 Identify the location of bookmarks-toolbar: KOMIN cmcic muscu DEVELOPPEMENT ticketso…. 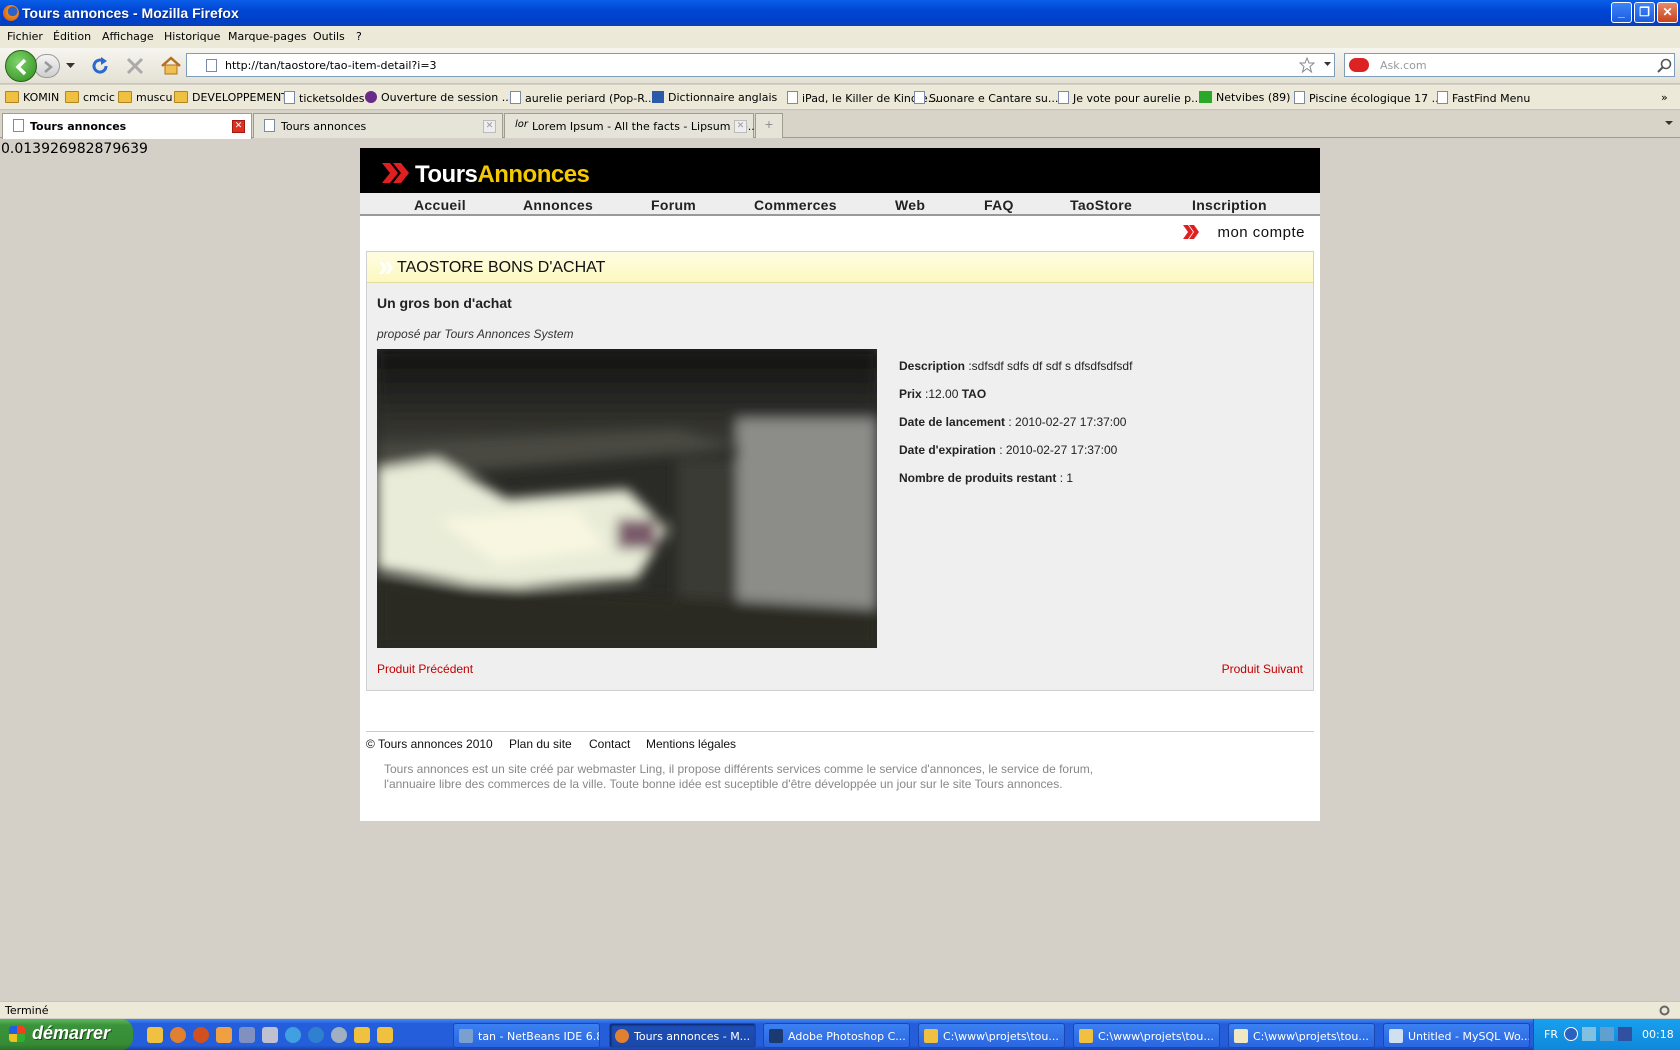
(840, 97).